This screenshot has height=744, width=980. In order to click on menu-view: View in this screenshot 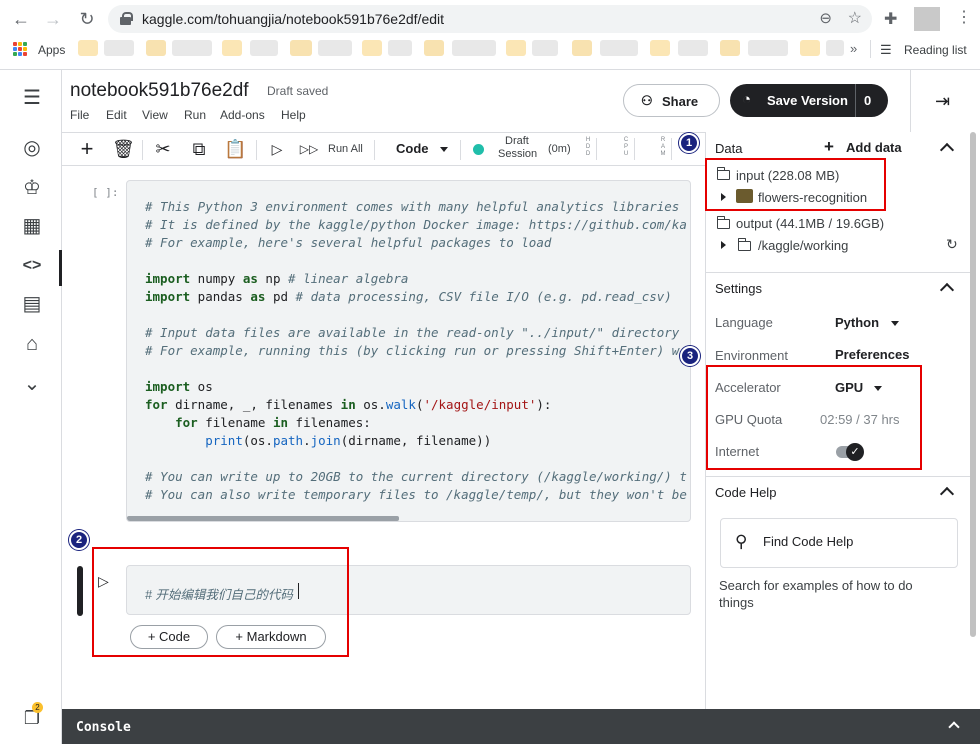, I will do `click(155, 115)`.